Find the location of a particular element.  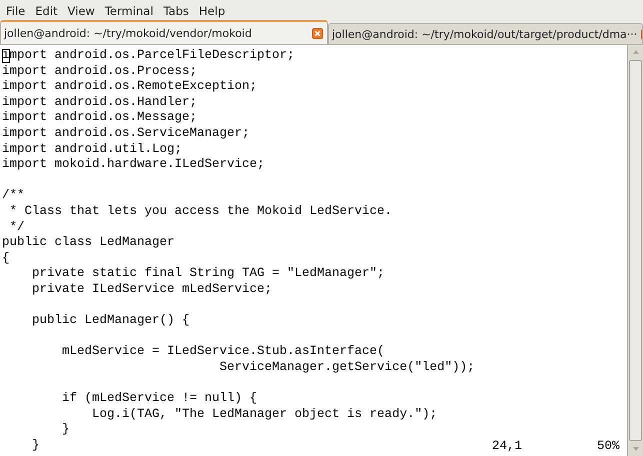

code-line: public class LedManager is located at coordinates (88, 242).